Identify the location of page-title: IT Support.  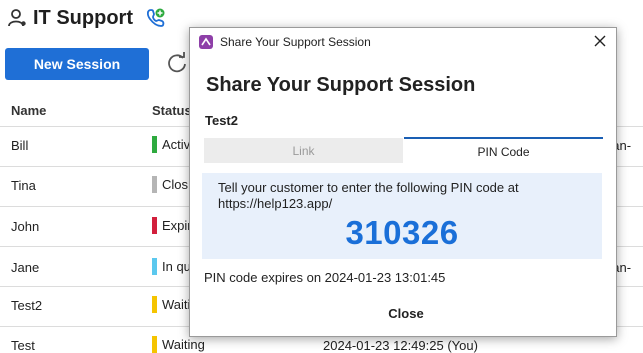
(83, 17).